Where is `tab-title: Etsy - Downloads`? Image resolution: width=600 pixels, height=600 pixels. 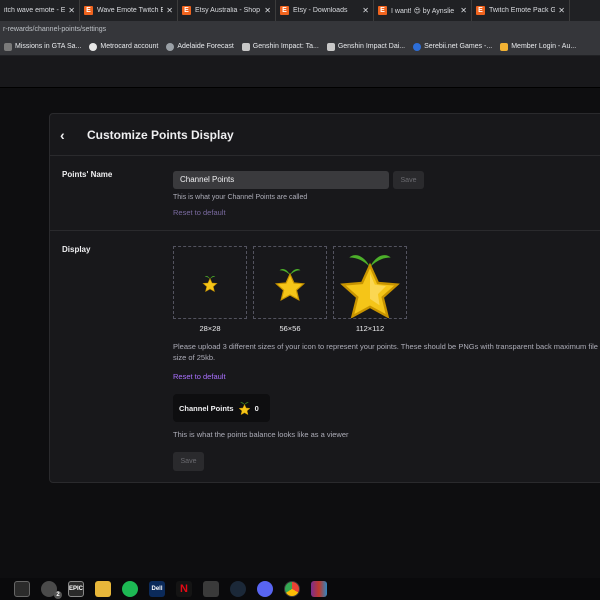
tab-title: Etsy - Downloads is located at coordinates (320, 10).